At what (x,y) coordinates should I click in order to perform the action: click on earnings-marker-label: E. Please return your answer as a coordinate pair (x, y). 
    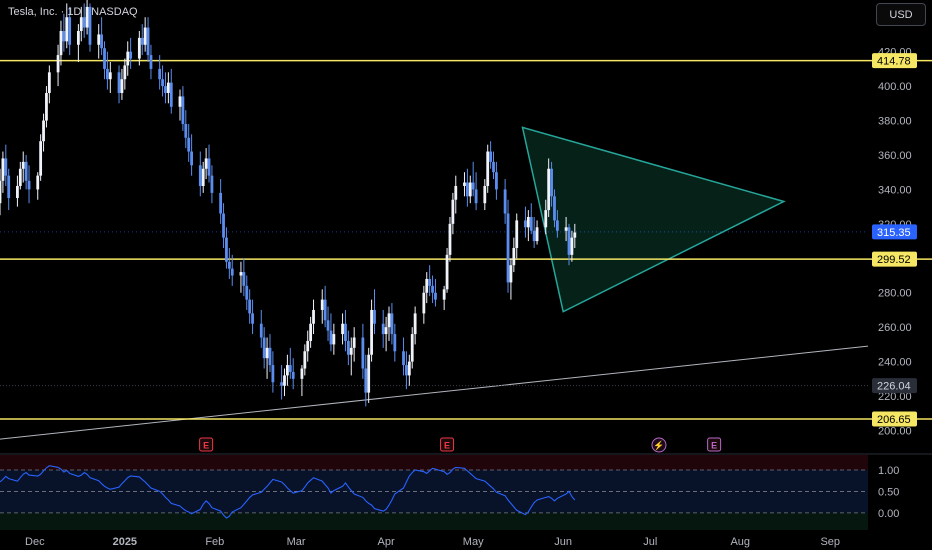
    Looking at the image, I should click on (447, 446).